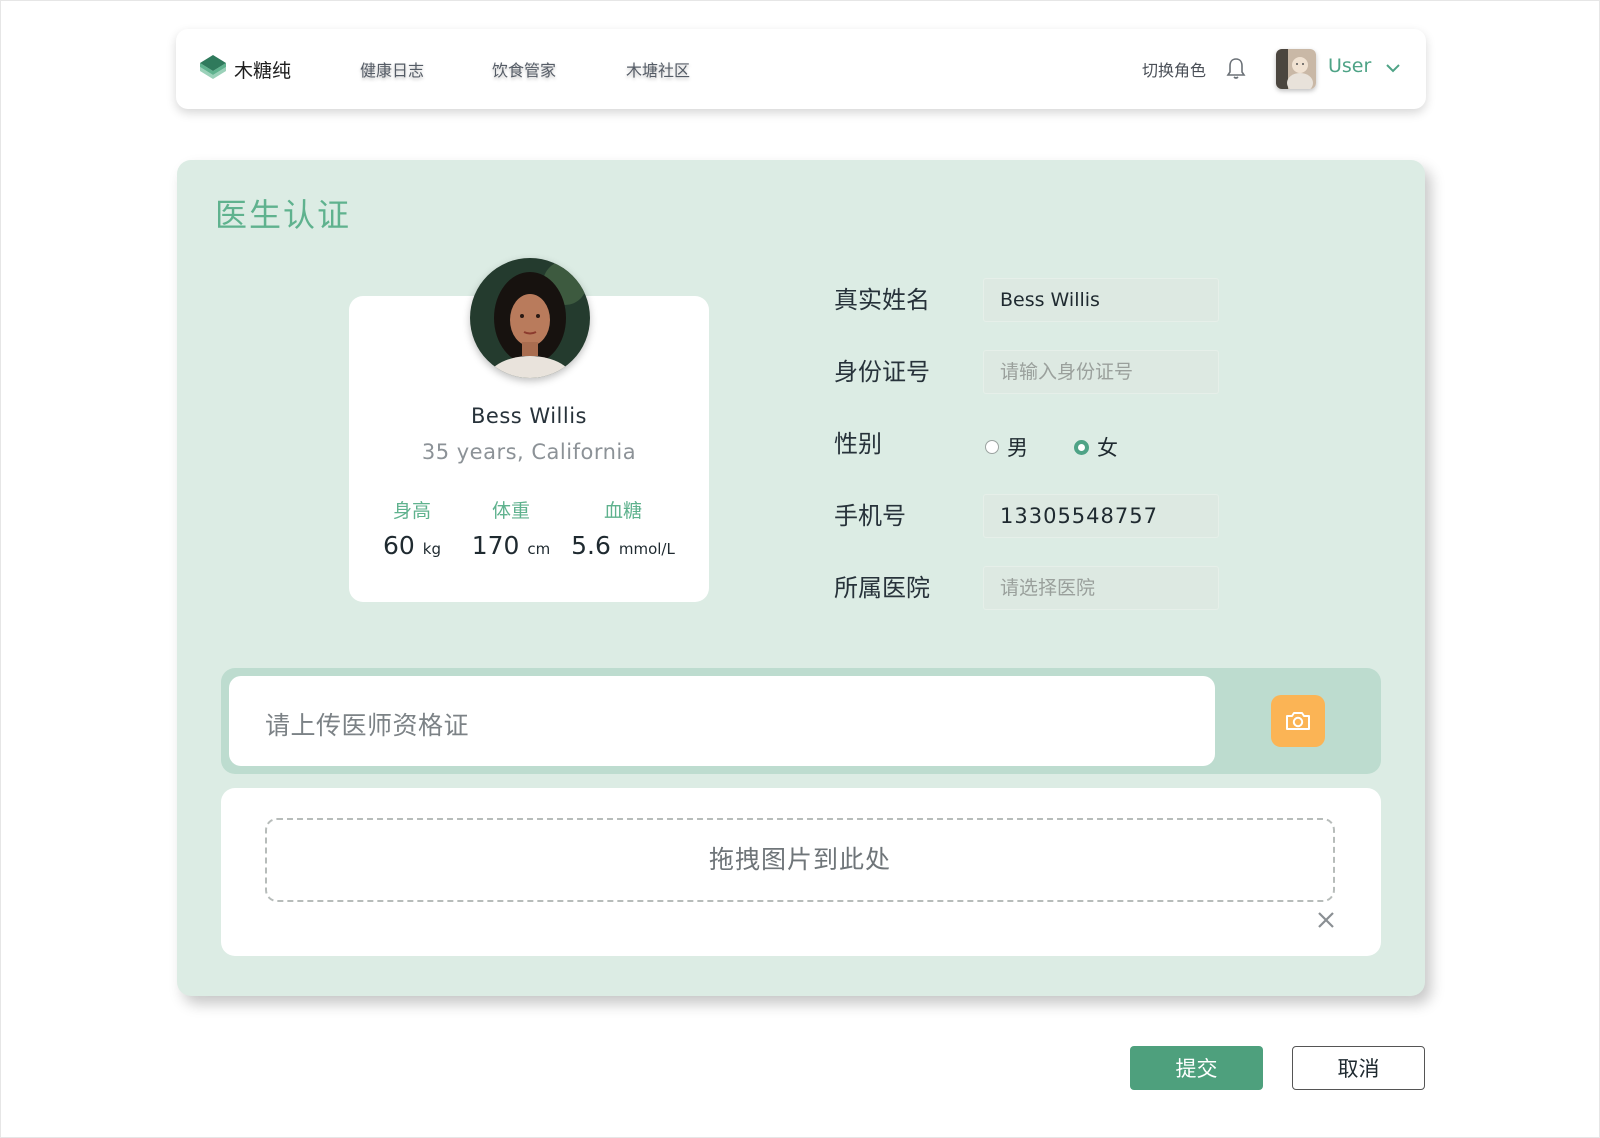 This screenshot has height=1138, width=1600. I want to click on stat-weight: 体重 170 cm, so click(511, 528).